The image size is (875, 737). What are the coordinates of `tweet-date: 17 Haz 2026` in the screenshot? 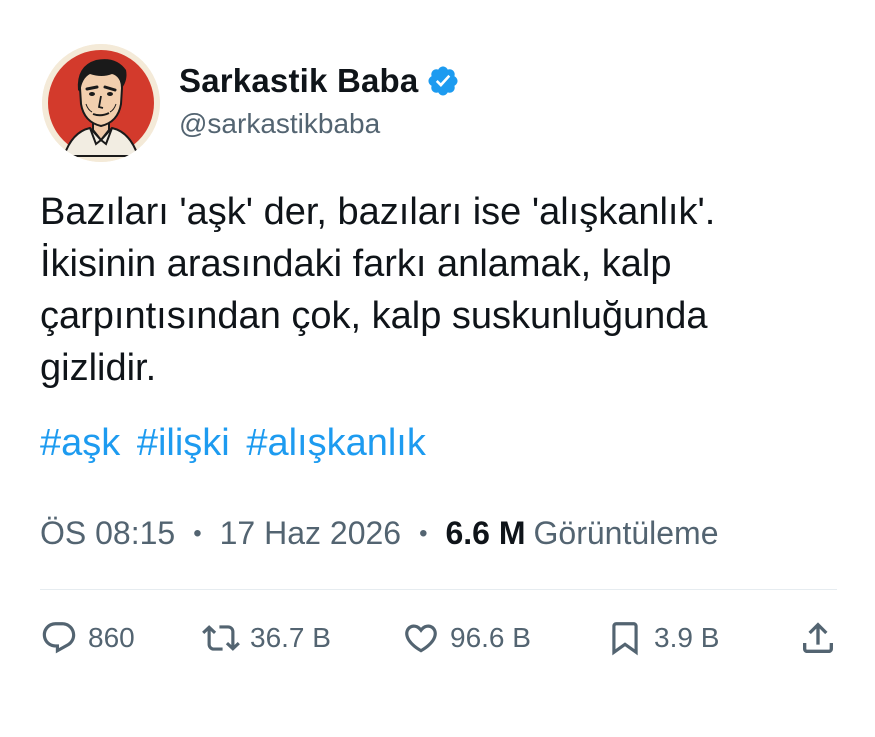 It's located at (310, 533).